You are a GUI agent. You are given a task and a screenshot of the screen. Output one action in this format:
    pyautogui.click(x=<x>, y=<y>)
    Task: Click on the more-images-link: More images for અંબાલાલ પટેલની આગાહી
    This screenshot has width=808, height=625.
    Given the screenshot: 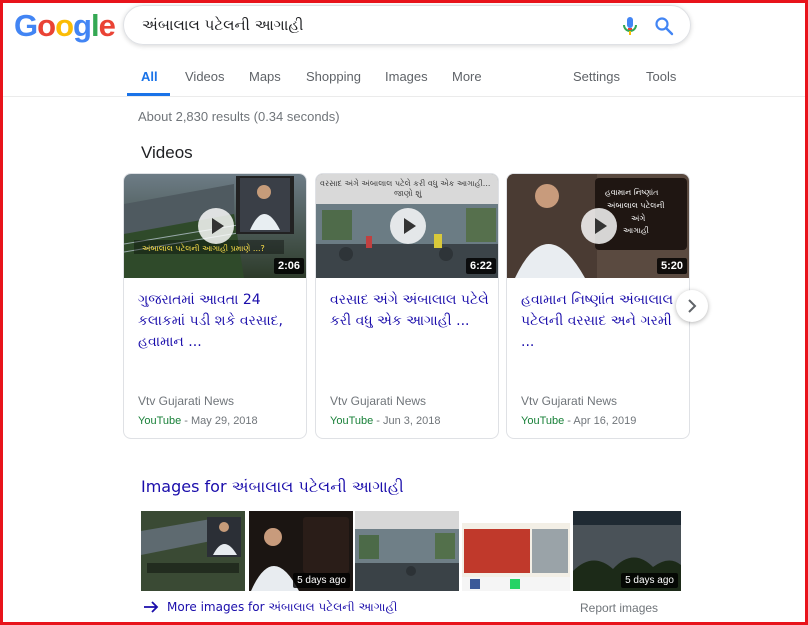 What is the action you would take?
    pyautogui.click(x=270, y=607)
    